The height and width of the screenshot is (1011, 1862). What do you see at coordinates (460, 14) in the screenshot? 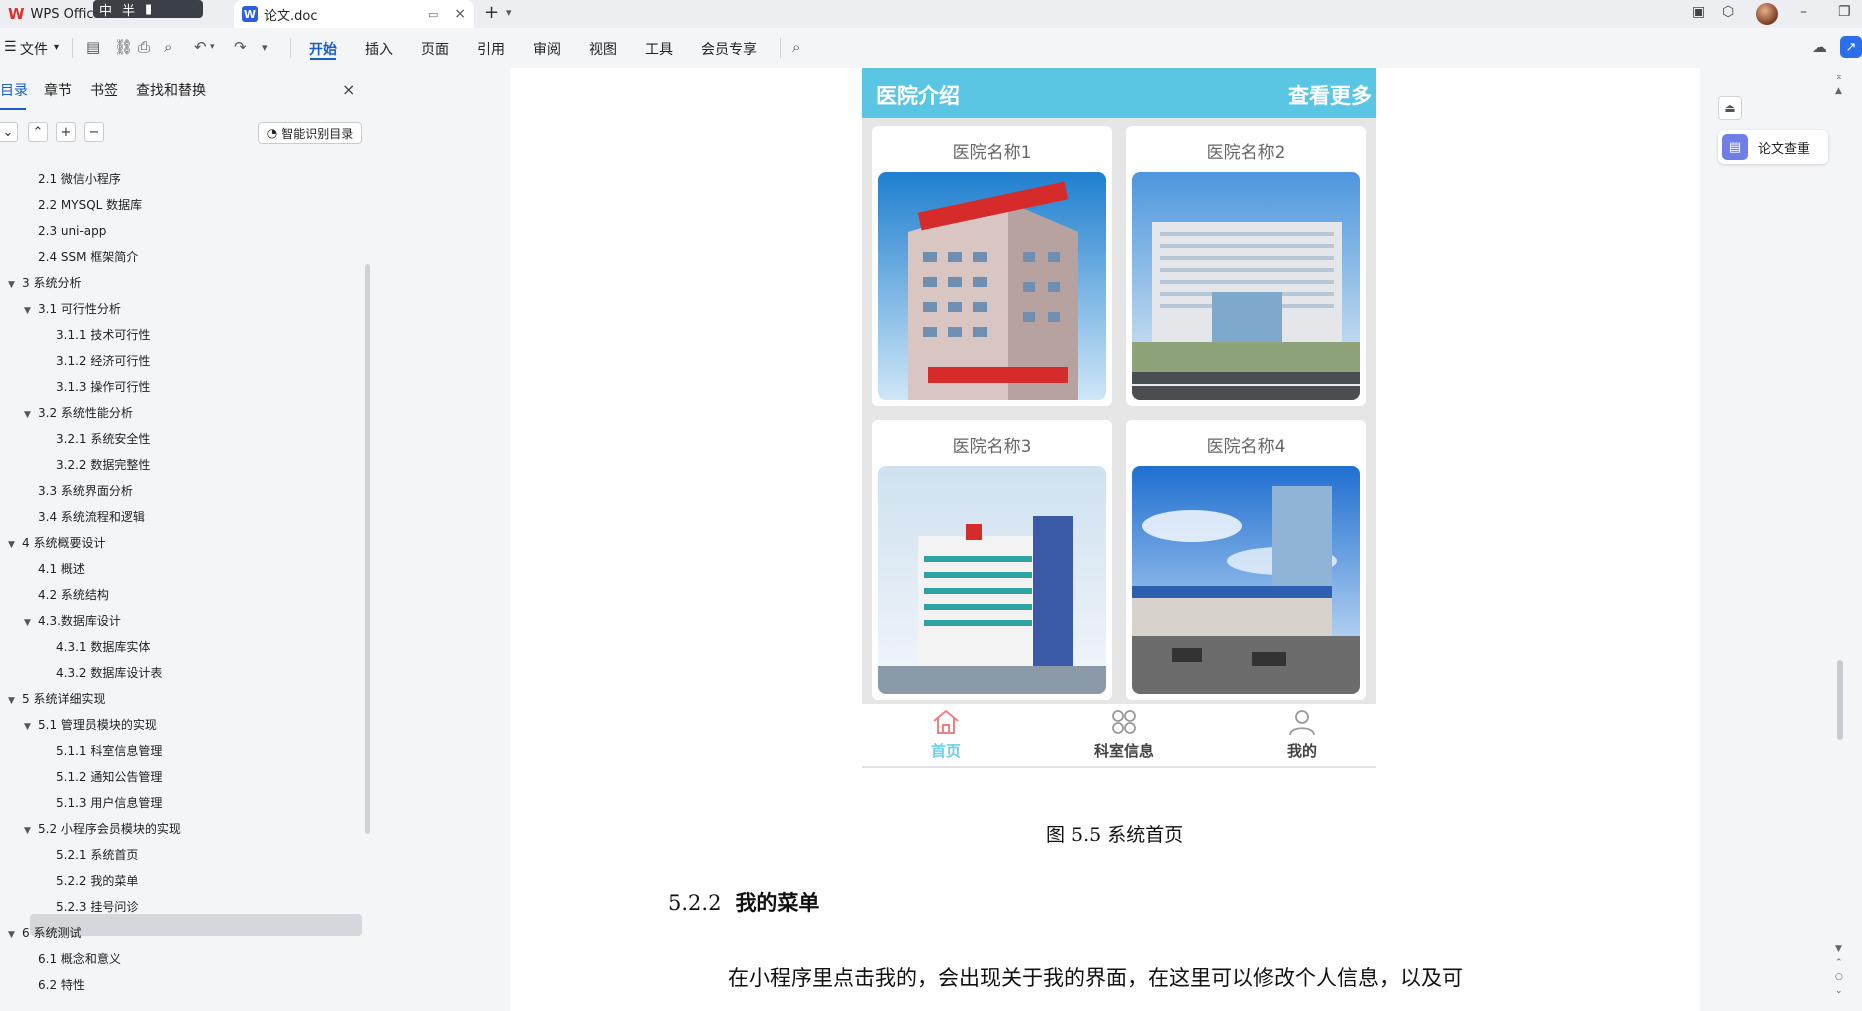
I see `close-tab-icon: ×` at bounding box center [460, 14].